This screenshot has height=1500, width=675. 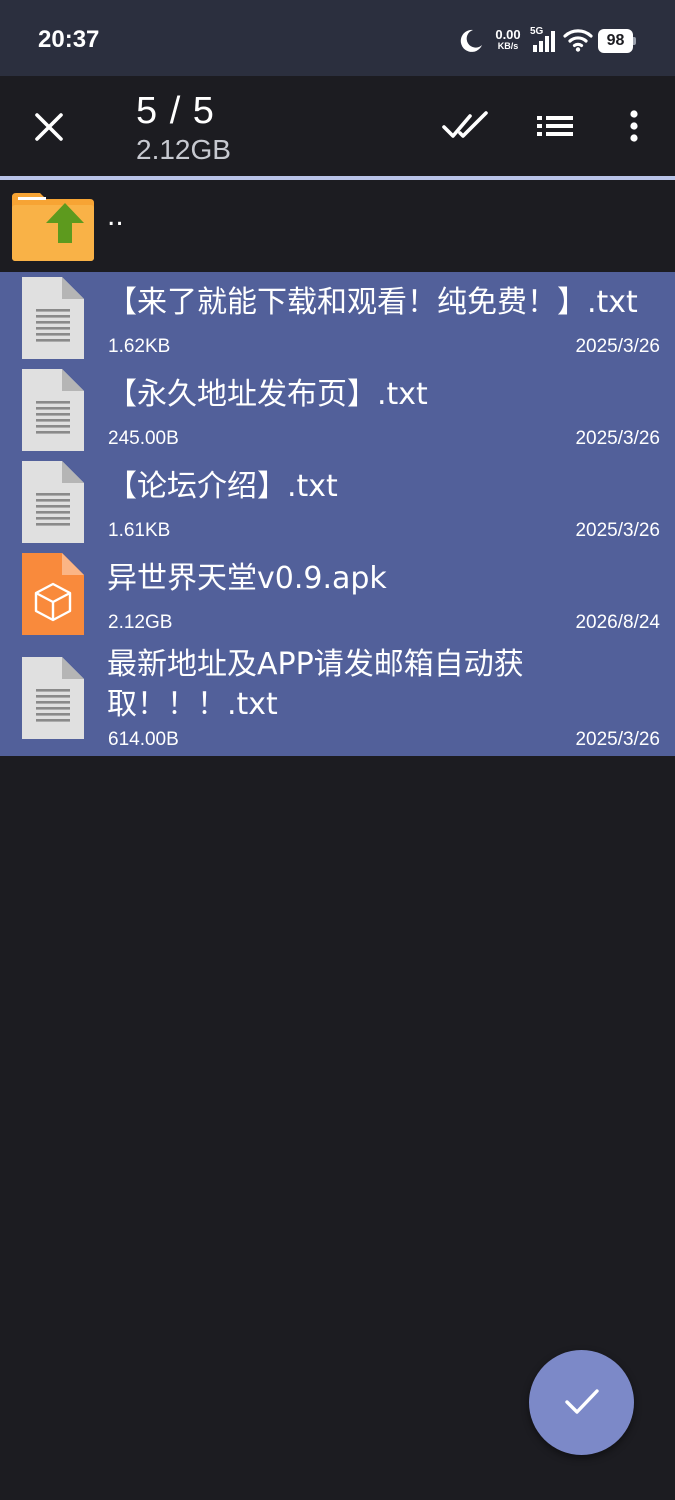 What do you see at coordinates (175, 111) in the screenshot?
I see `selection-count: 5 / 5` at bounding box center [175, 111].